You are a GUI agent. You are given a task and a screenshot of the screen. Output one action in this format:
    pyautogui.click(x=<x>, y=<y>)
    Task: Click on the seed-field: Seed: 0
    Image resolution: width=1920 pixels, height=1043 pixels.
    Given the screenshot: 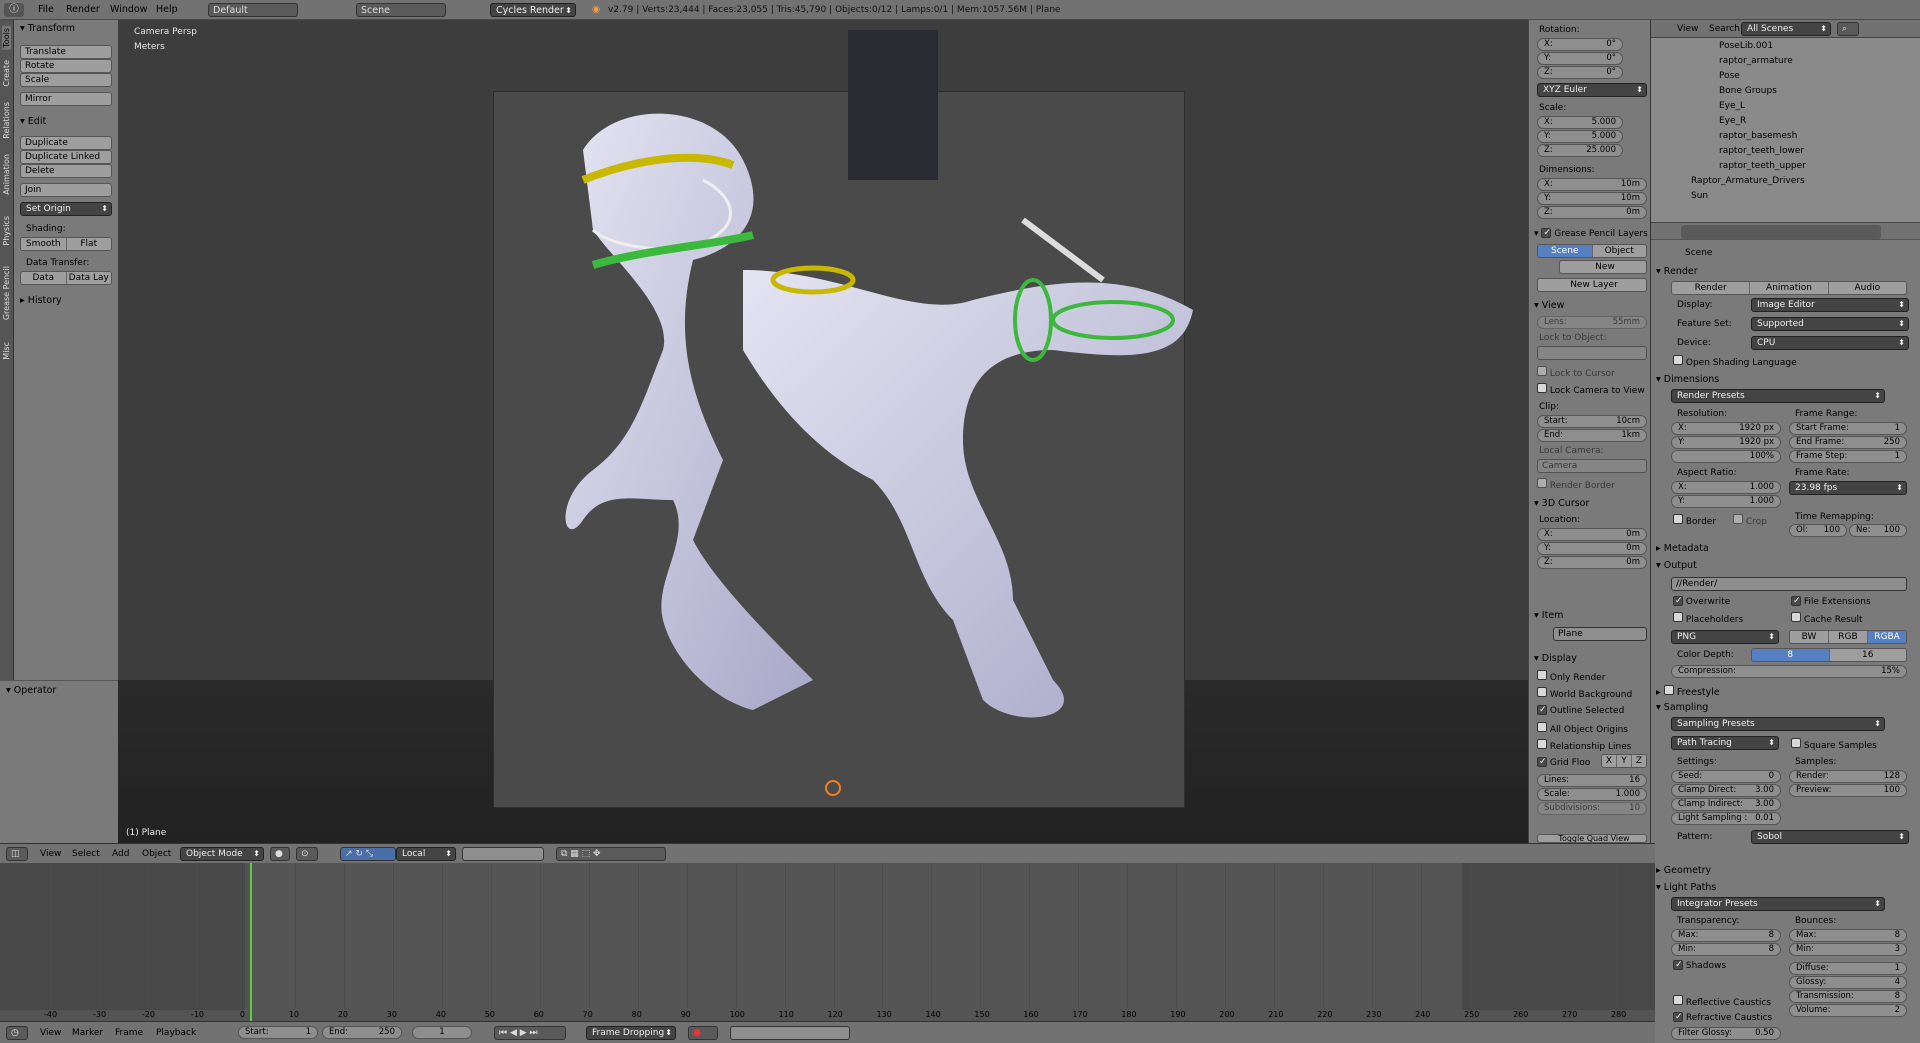 What is the action you would take?
    pyautogui.click(x=1726, y=776)
    